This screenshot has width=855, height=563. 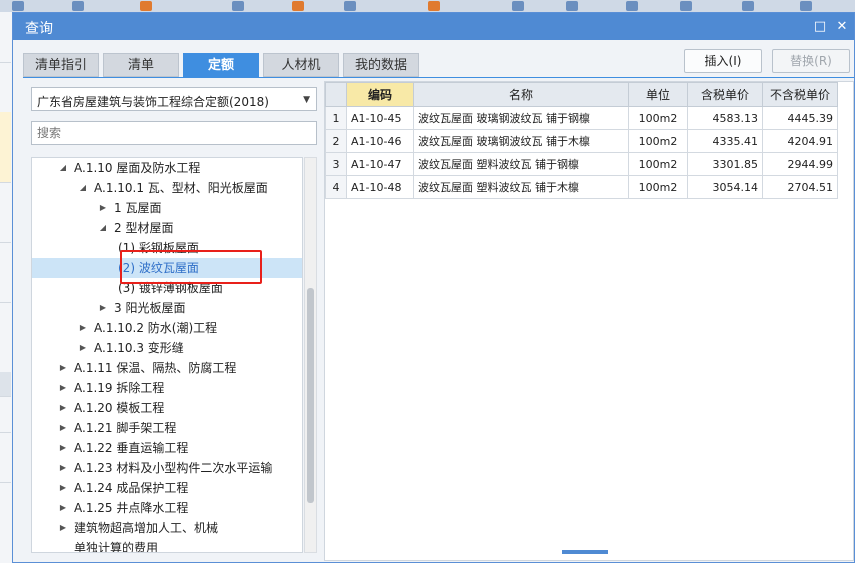 What do you see at coordinates (811, 61) in the screenshot?
I see `replace-button: 替换(R)` at bounding box center [811, 61].